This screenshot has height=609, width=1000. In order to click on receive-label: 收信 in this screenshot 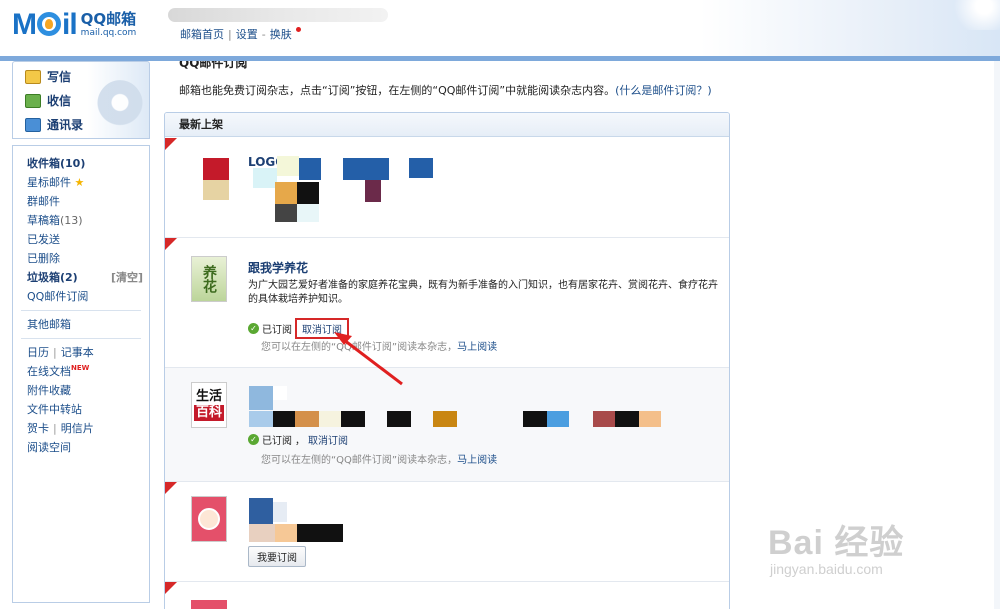, I will do `click(59, 101)`.